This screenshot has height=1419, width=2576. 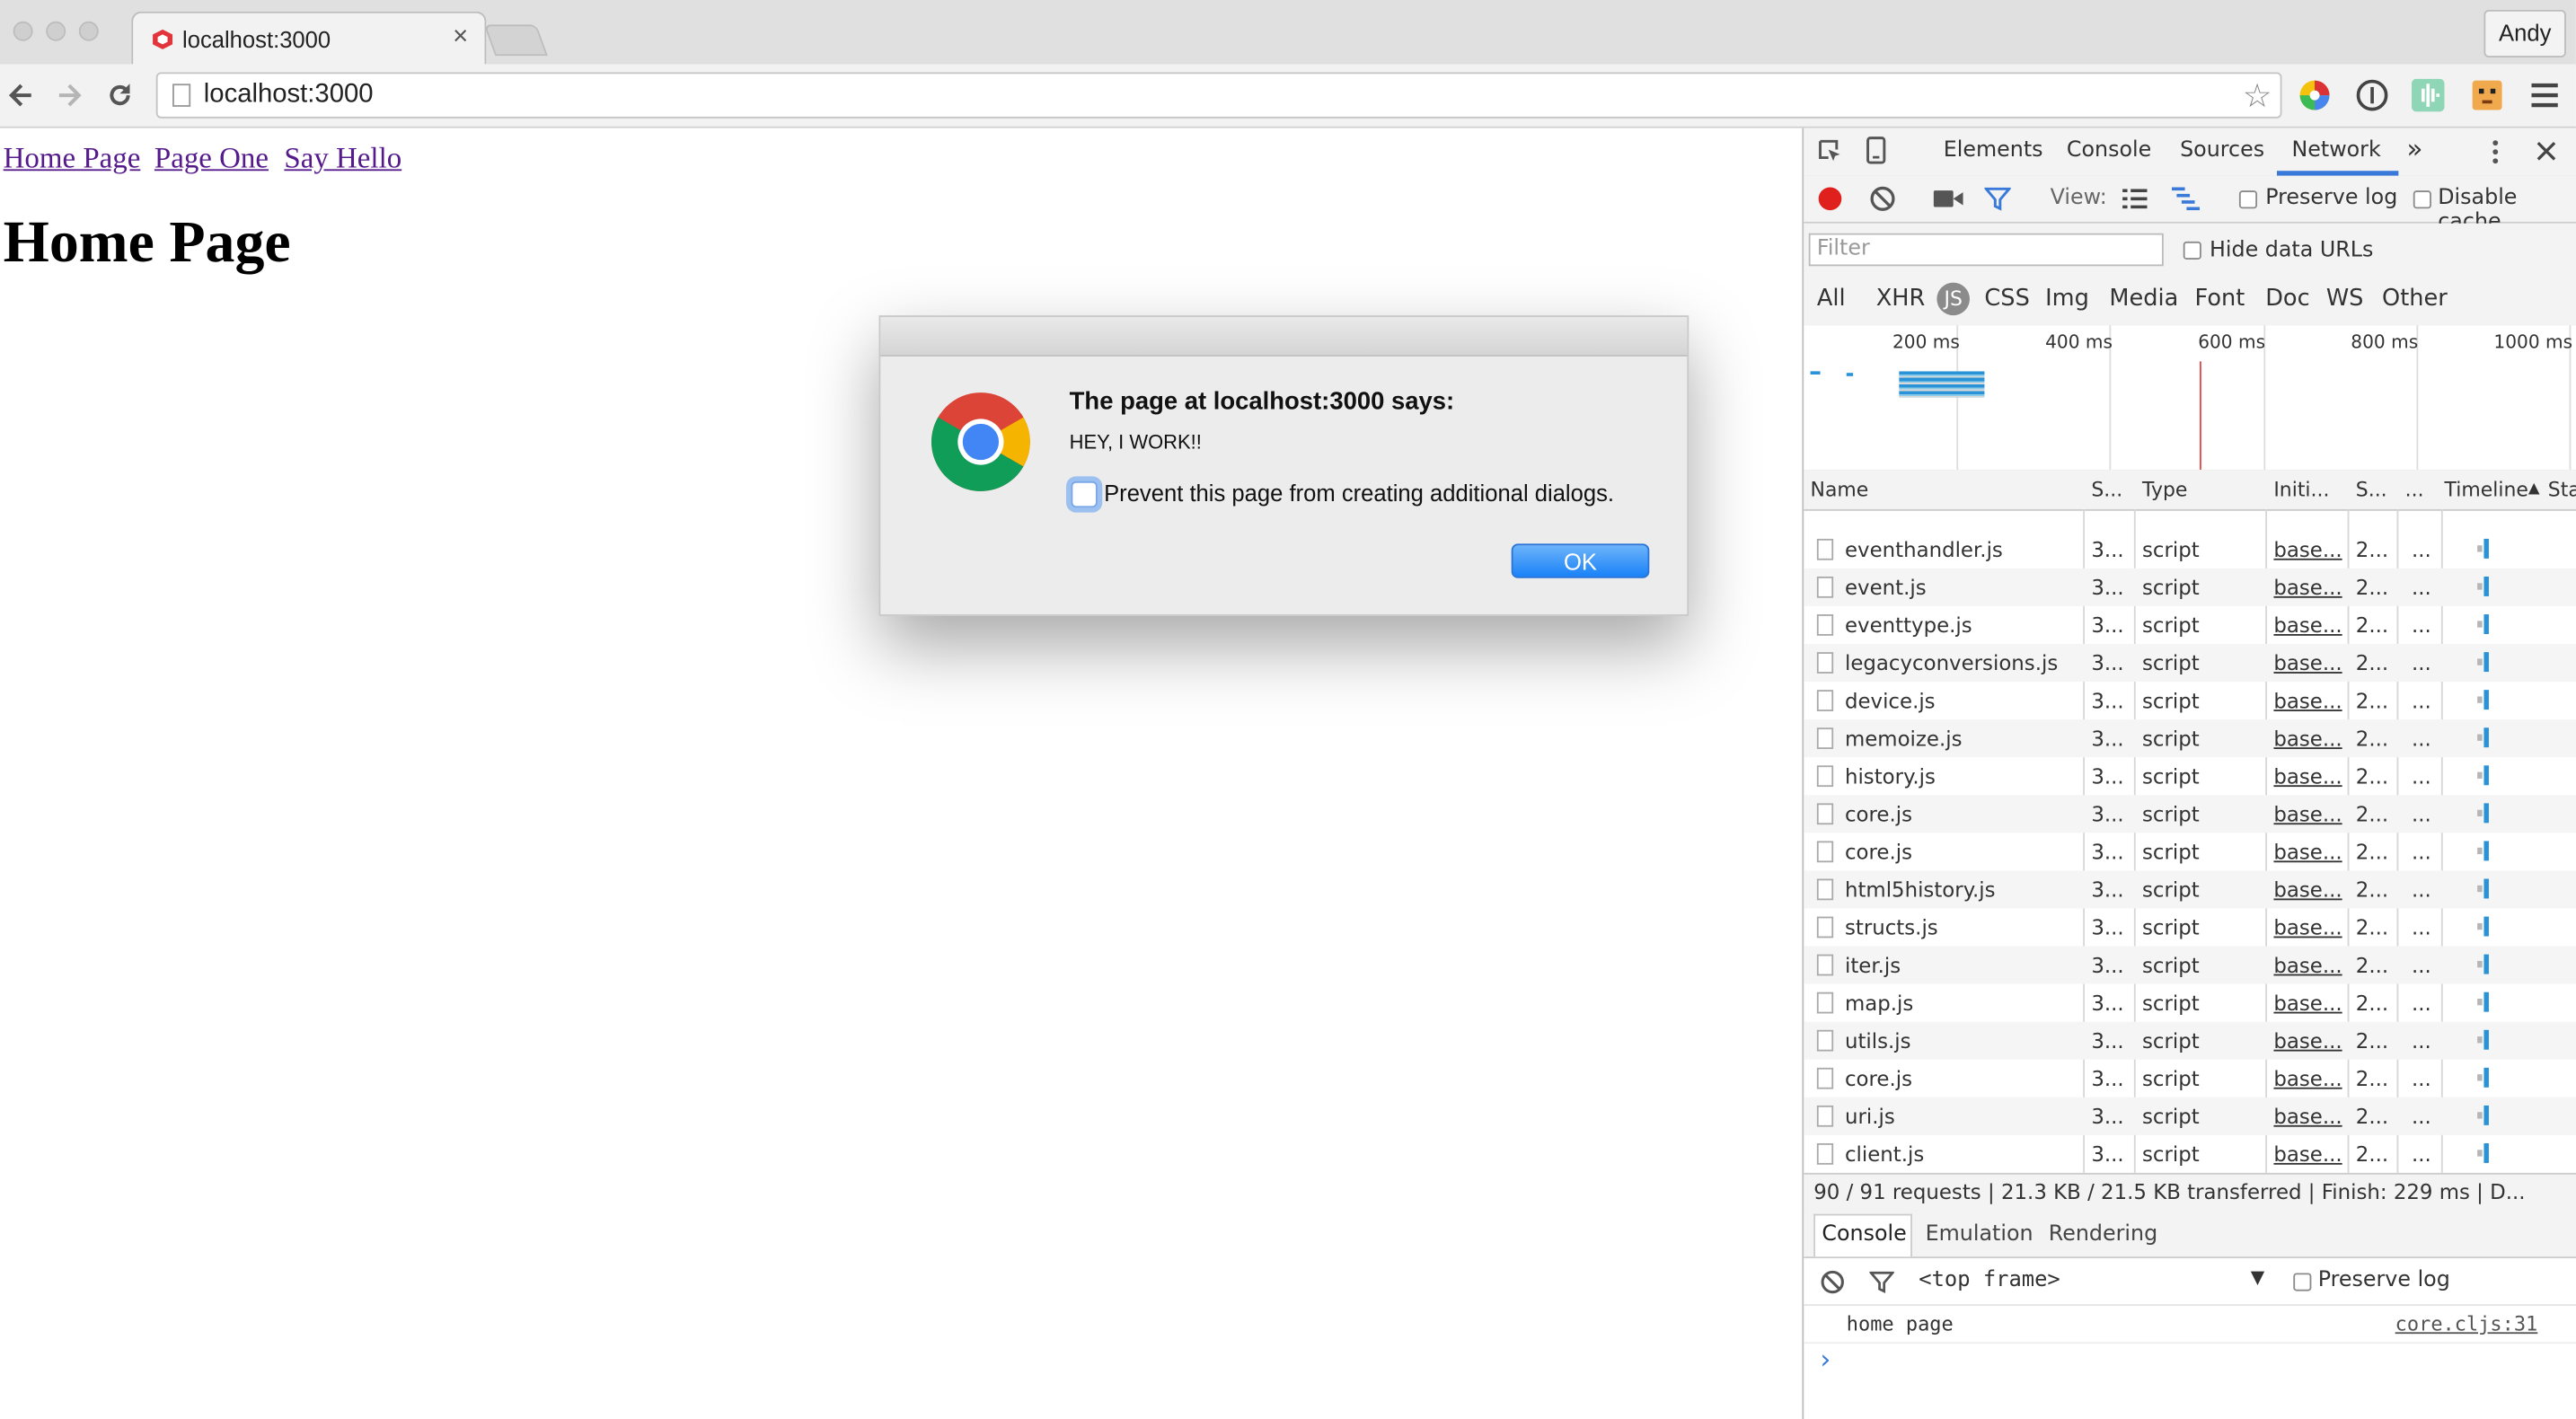 What do you see at coordinates (2164, 490) in the screenshot?
I see `column-type: Type` at bounding box center [2164, 490].